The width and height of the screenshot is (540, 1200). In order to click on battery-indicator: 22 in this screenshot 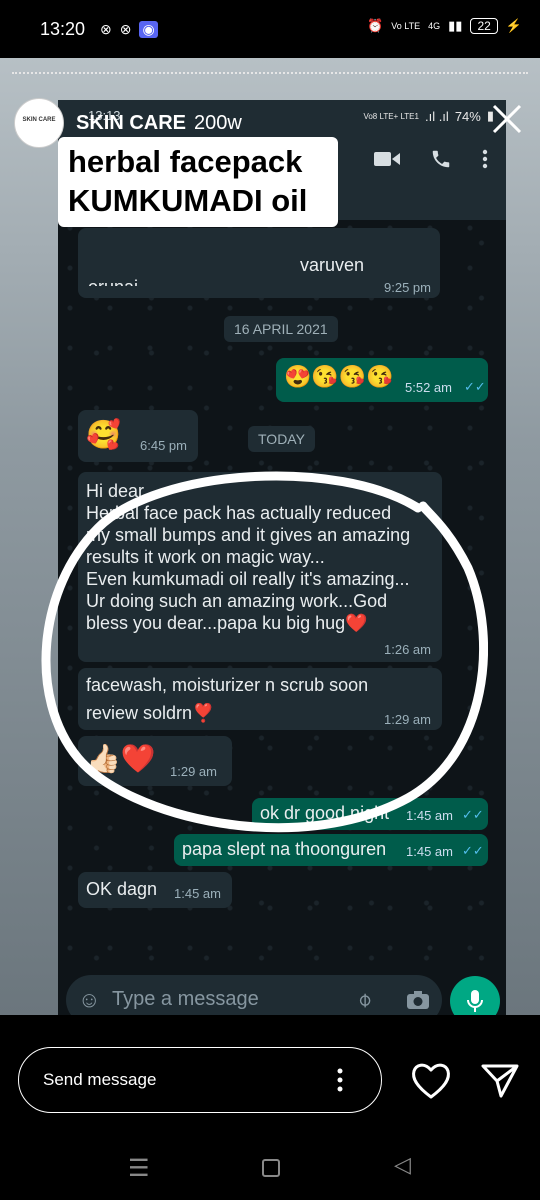, I will do `click(484, 26)`.